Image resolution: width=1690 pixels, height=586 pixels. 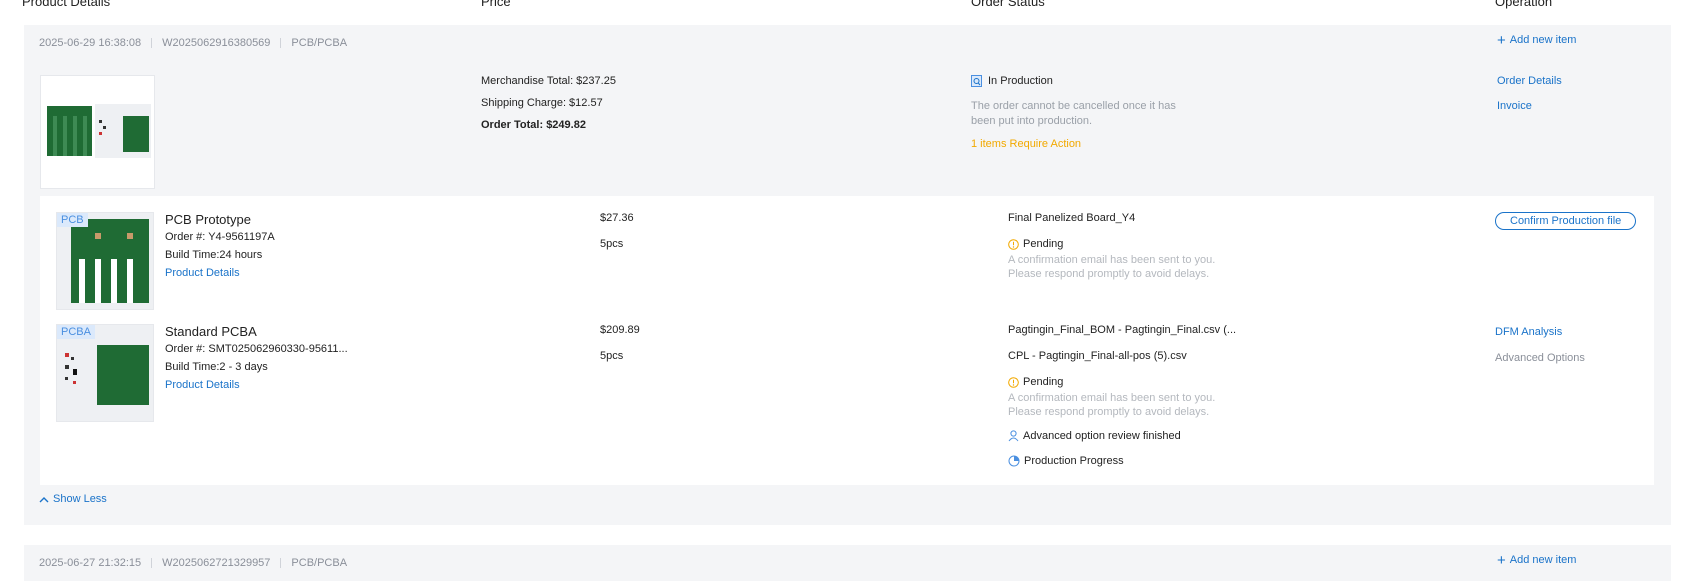 I want to click on order-number: W2025062721329957, so click(x=216, y=563).